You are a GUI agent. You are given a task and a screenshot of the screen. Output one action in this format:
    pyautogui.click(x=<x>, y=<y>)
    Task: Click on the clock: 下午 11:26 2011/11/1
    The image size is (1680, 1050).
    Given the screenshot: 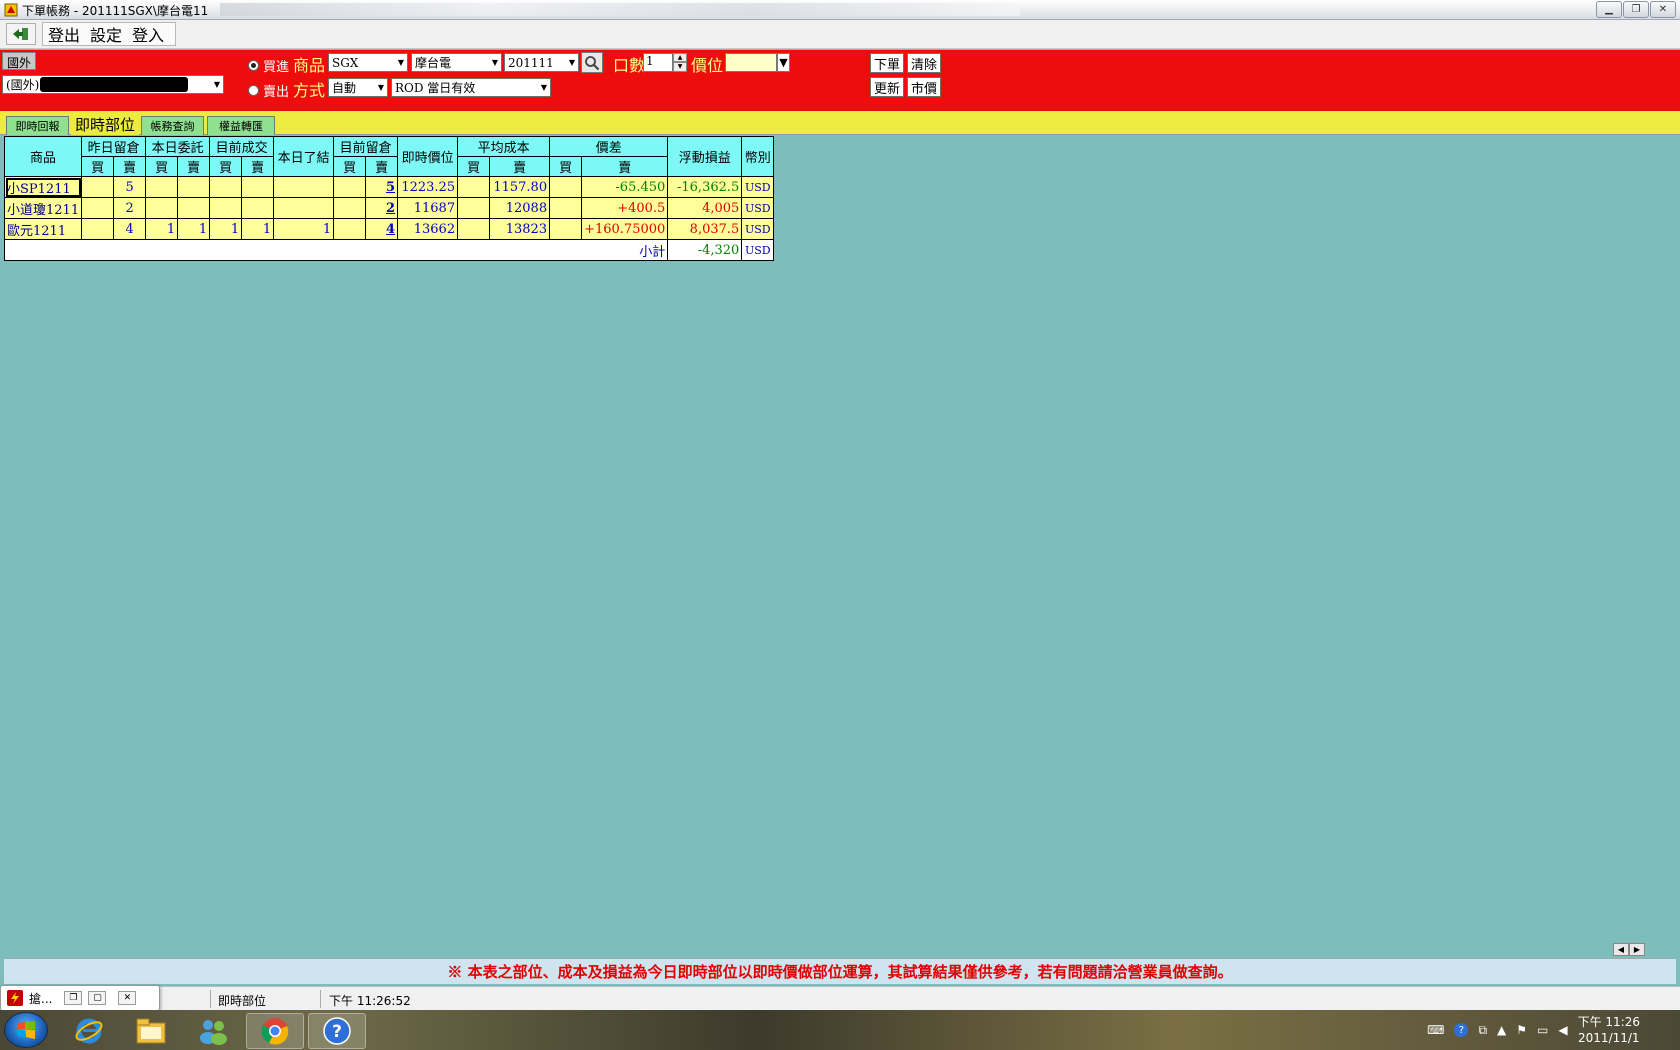 What is the action you would take?
    pyautogui.click(x=1609, y=1030)
    